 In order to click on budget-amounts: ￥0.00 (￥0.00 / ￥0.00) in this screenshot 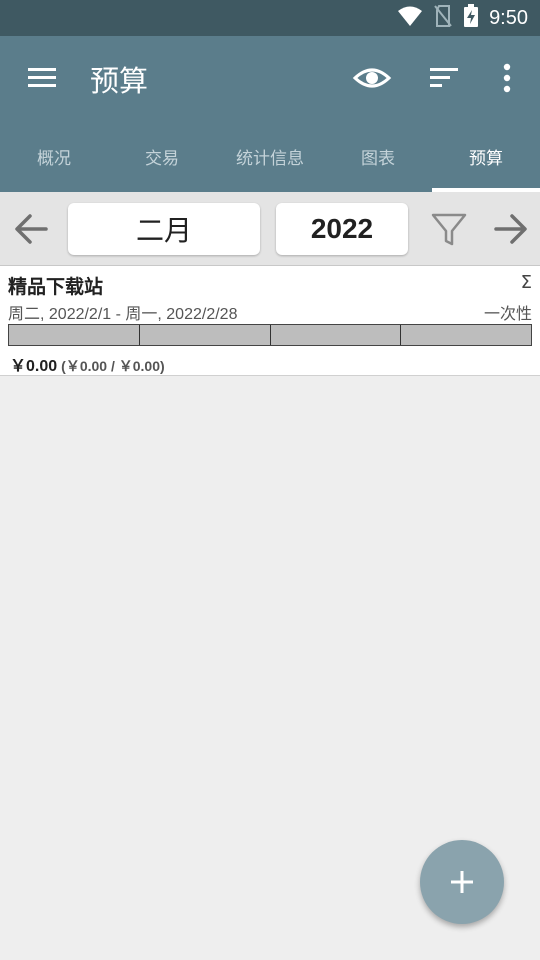, I will do `click(87, 364)`.